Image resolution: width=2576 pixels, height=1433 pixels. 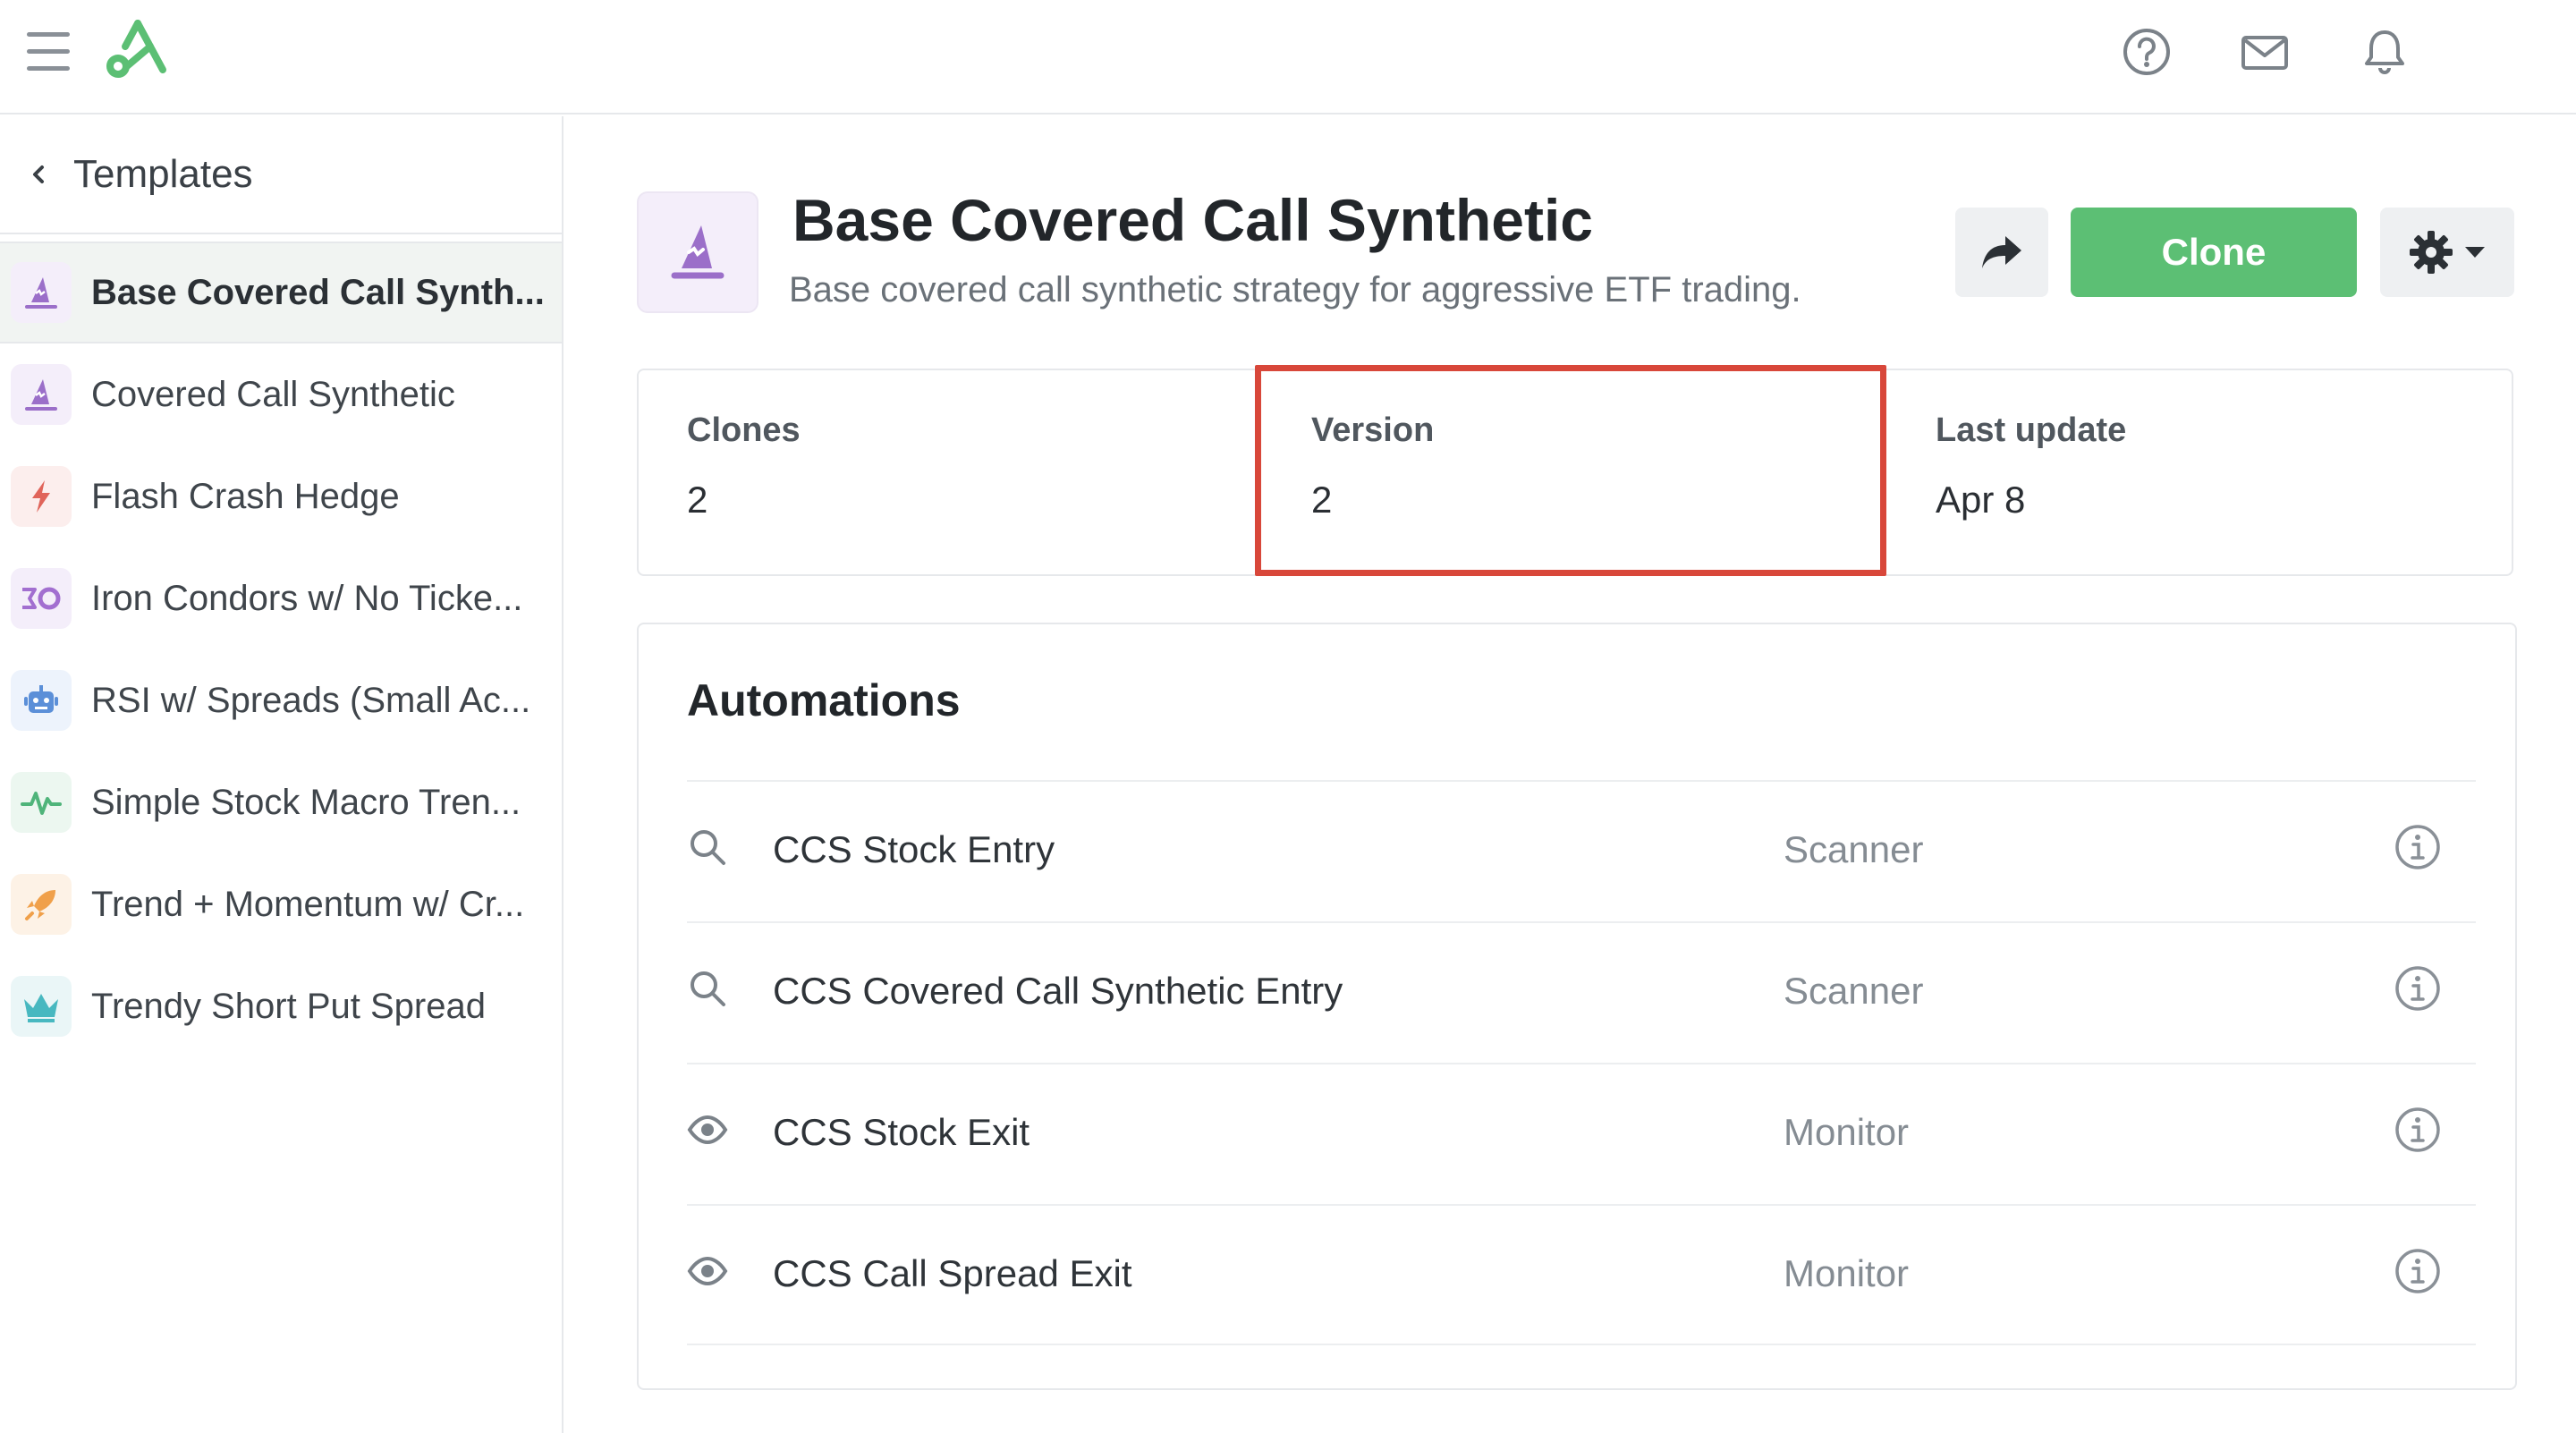 What do you see at coordinates (1581, 850) in the screenshot?
I see `automation-row: CCS Stock Entry Scanner` at bounding box center [1581, 850].